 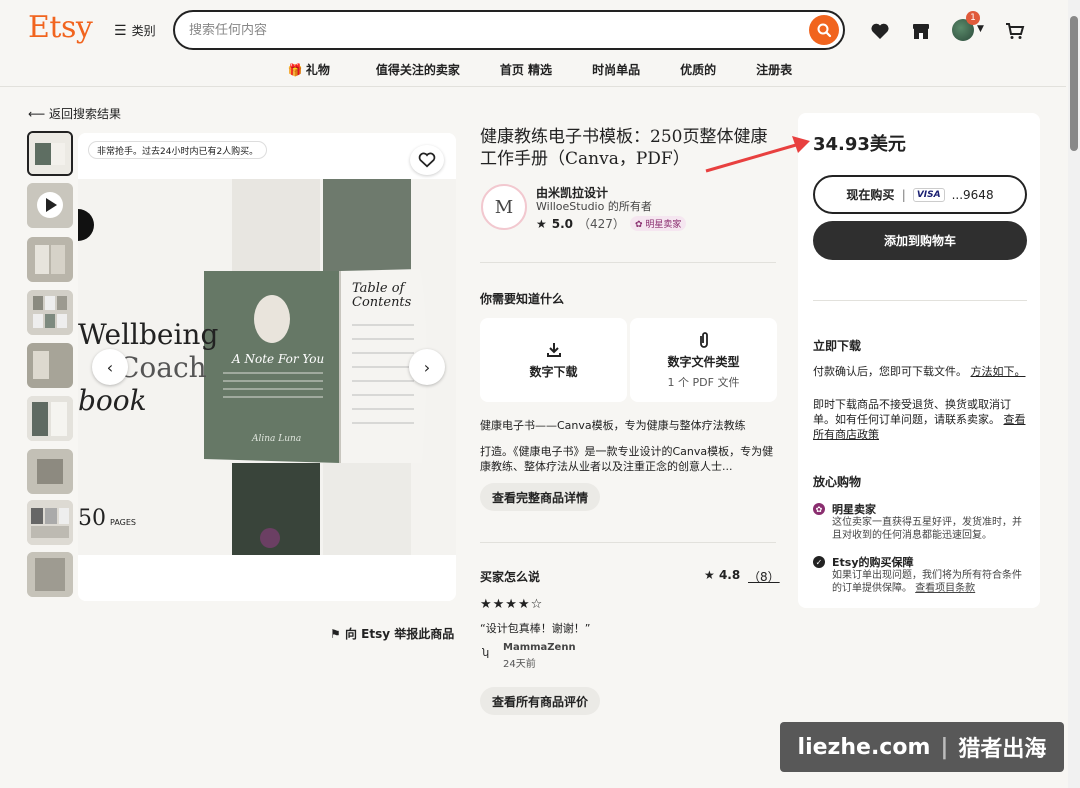 I want to click on shop-store-icon, so click(x=921, y=31).